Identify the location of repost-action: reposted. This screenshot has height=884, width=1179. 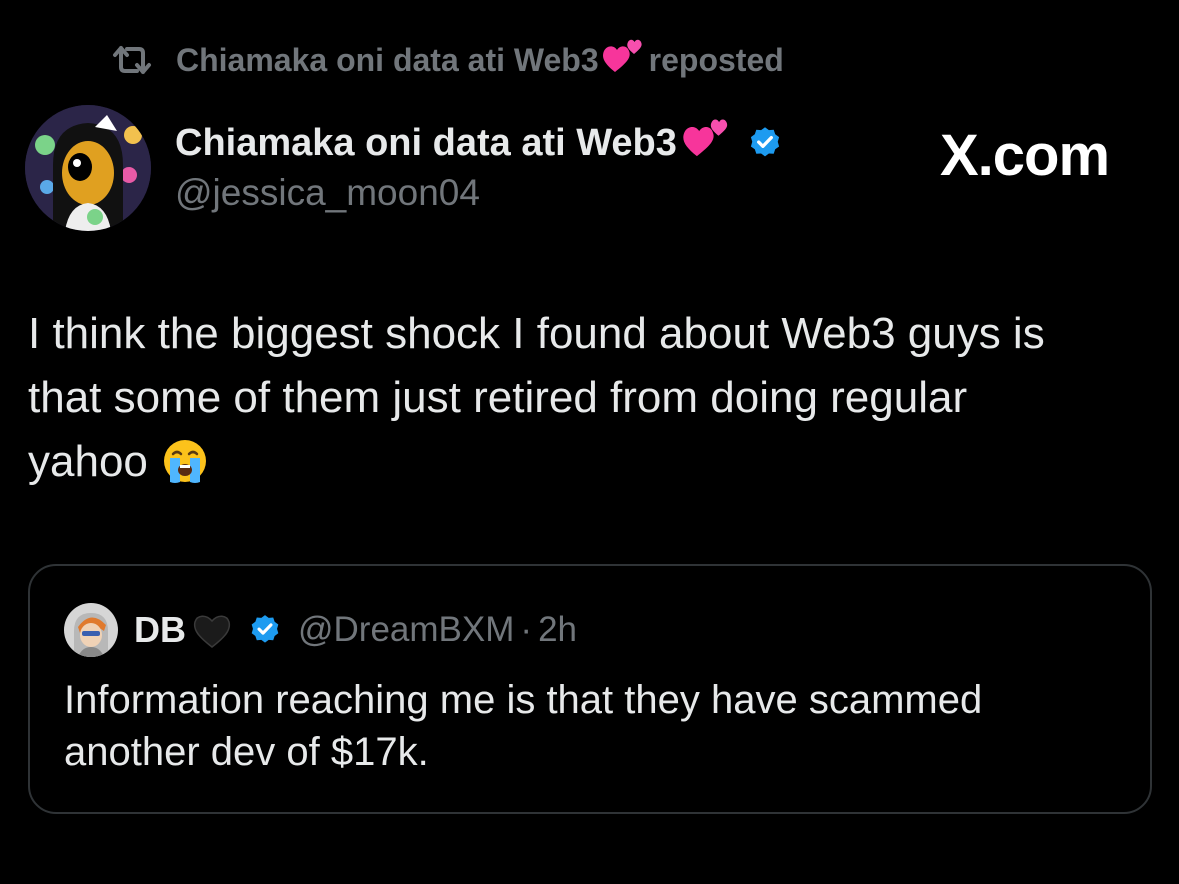
(716, 59).